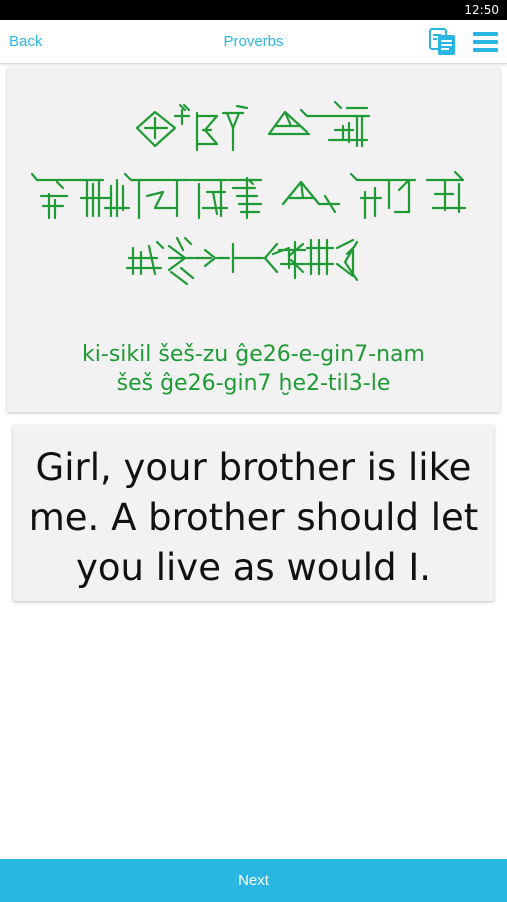 The image size is (507, 902). I want to click on translation-line-1: Girl, your brother is like, so click(253, 467).